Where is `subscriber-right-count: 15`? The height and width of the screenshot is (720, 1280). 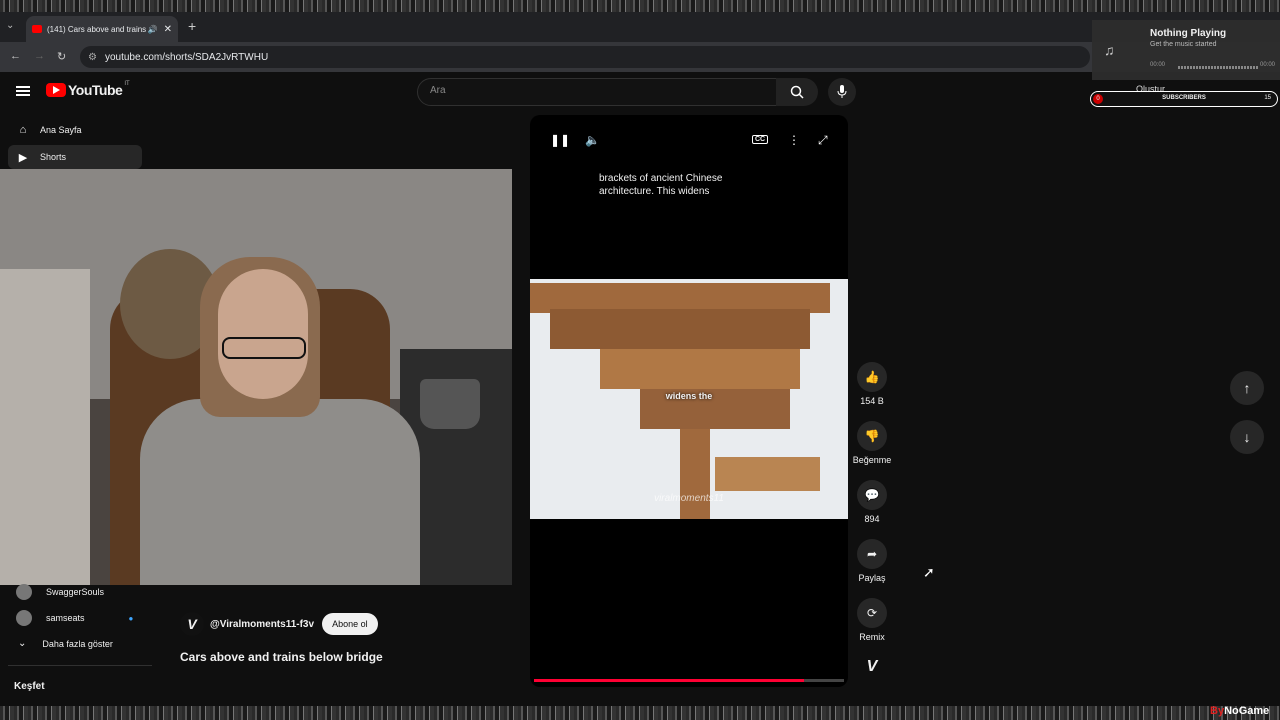
subscriber-right-count: 15 is located at coordinates (1267, 98).